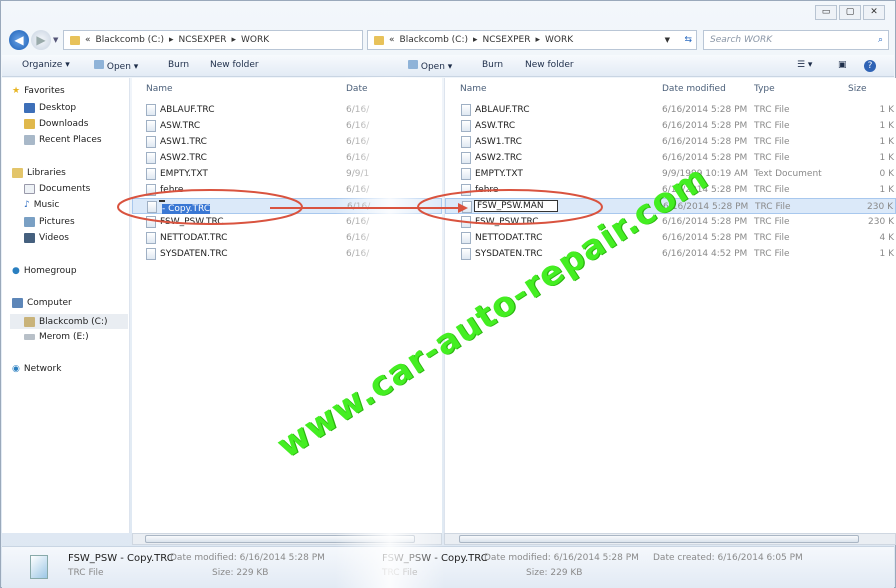  I want to click on column-header-date-modified: Date modified, so click(694, 89).